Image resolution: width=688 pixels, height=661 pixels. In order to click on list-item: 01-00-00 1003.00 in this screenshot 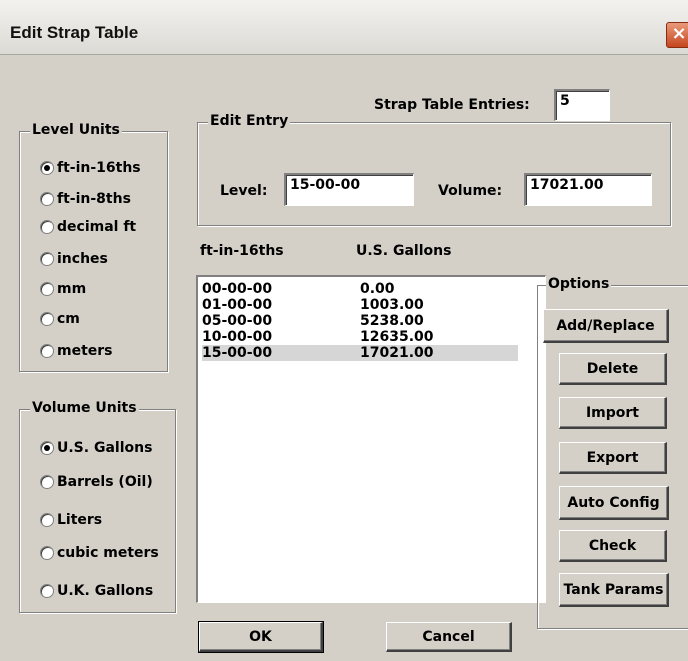, I will do `click(360, 305)`.